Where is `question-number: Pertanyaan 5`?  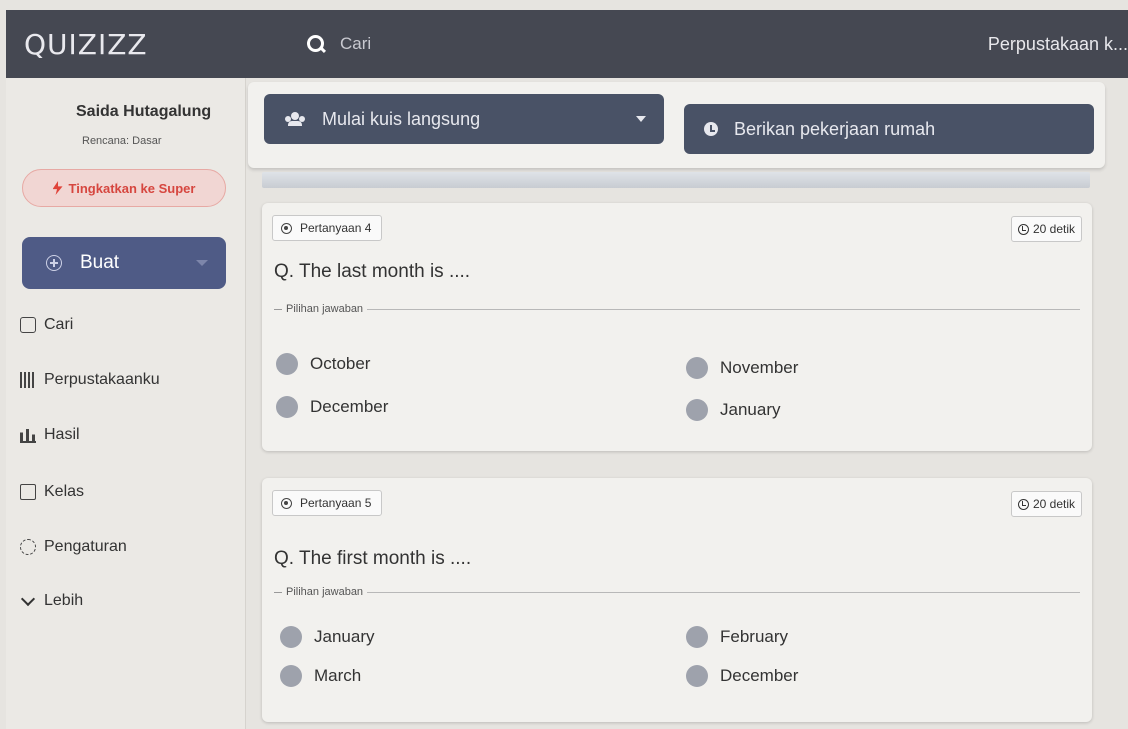
question-number: Pertanyaan 5 is located at coordinates (336, 503).